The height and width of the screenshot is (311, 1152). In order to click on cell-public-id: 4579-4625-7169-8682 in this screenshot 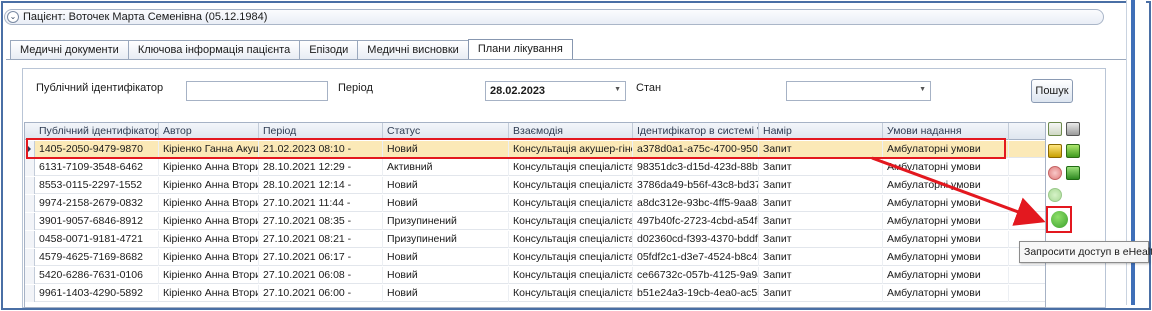, I will do `click(97, 257)`.